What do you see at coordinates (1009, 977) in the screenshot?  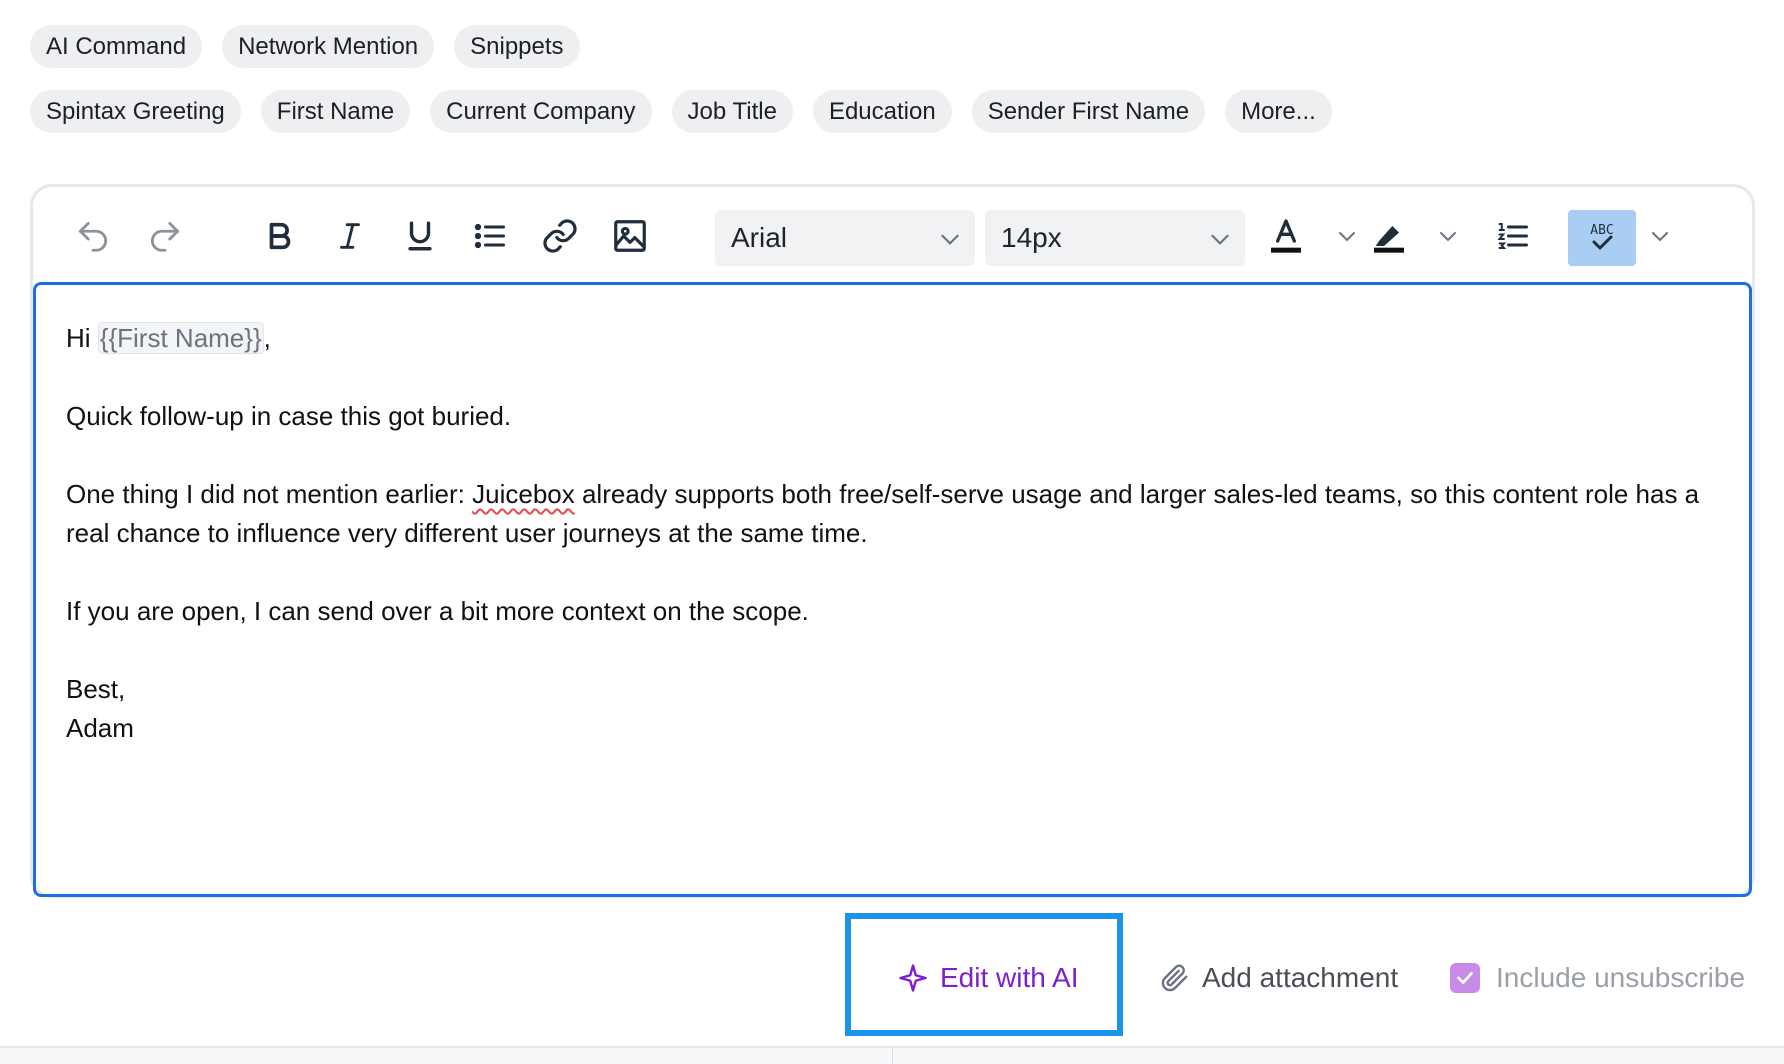 I see `edit-with-ai-label: Edit with AI` at bounding box center [1009, 977].